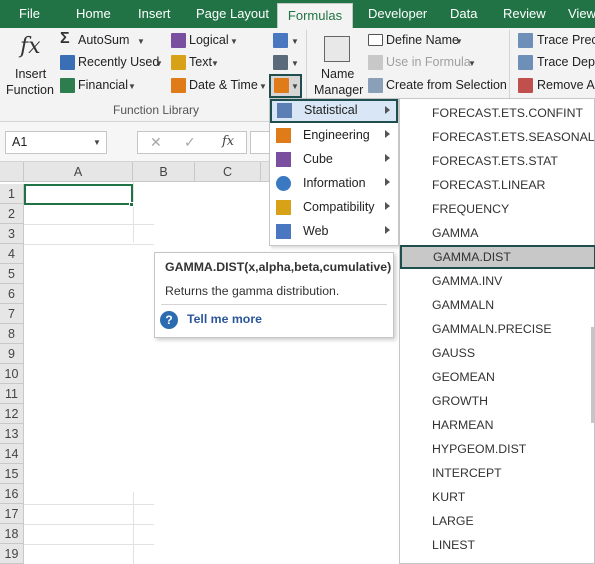 The height and width of the screenshot is (564, 595). What do you see at coordinates (224, 319) in the screenshot?
I see `tell-me-more-link: Tell me more` at bounding box center [224, 319].